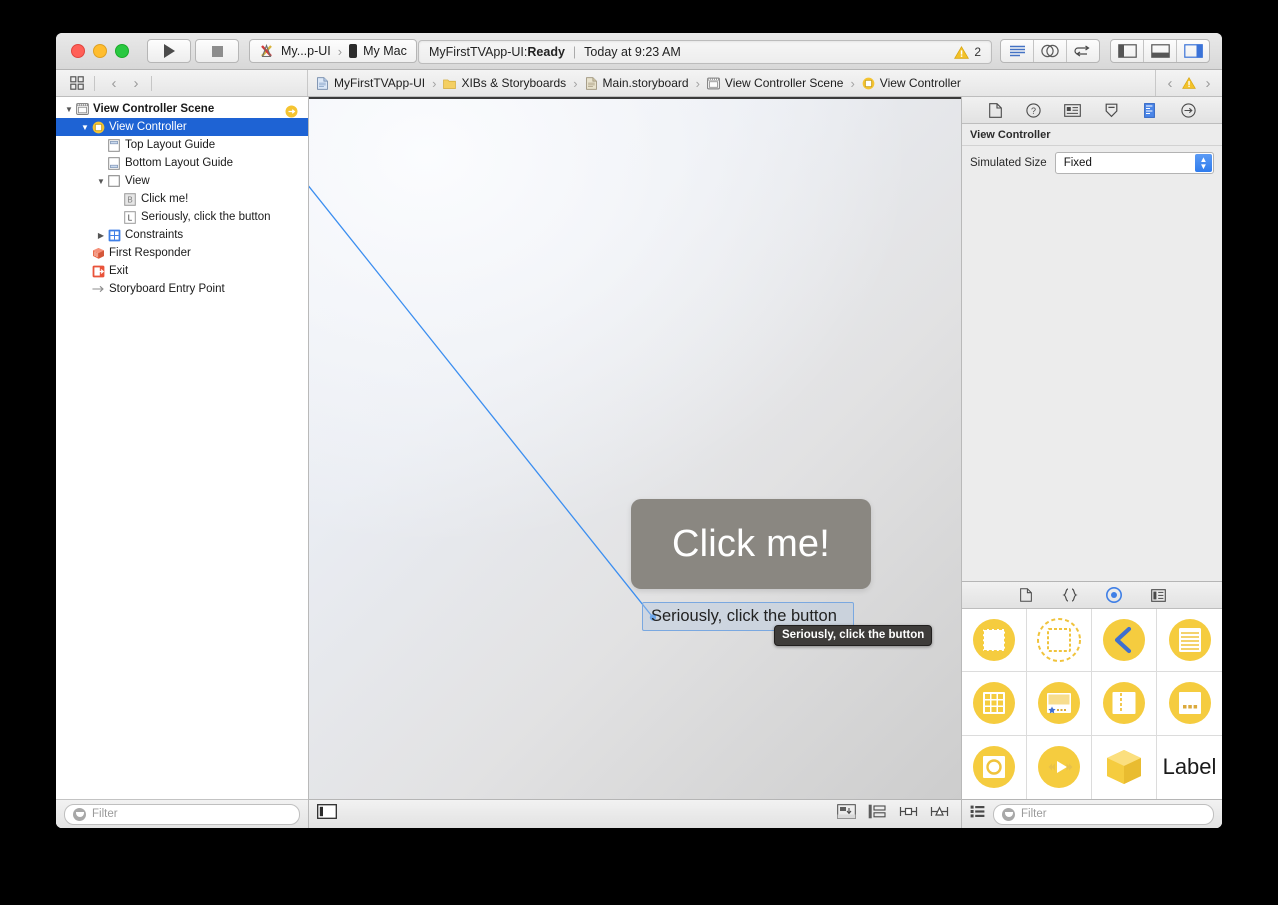  Describe the element at coordinates (1073, 110) in the screenshot. I see `identity-inspector-tab` at that location.